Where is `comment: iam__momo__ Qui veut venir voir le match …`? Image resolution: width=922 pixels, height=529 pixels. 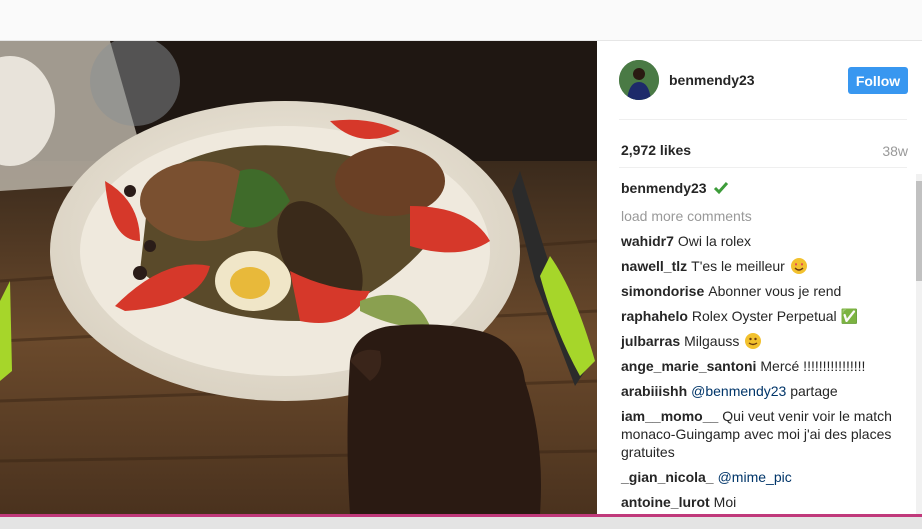
comment: iam__momo__ Qui veut venir voir le match … is located at coordinates (763, 434).